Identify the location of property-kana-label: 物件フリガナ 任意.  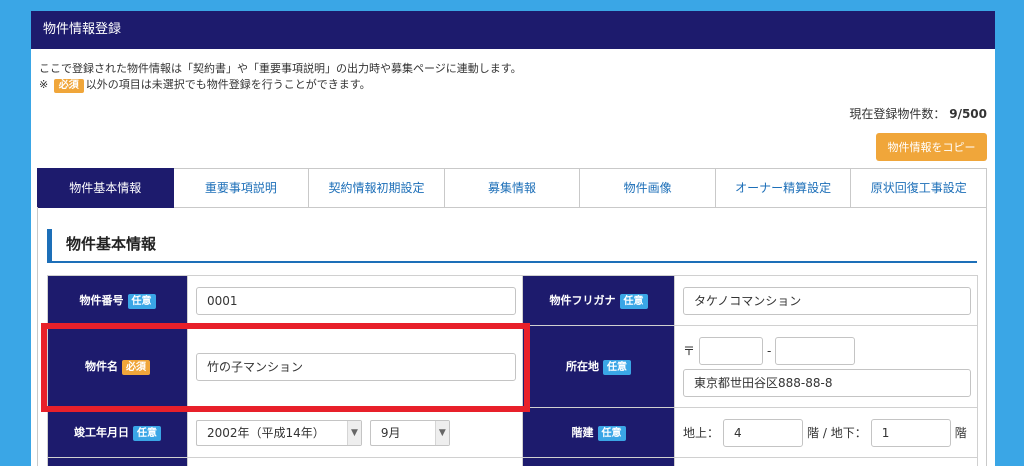
(598, 300).